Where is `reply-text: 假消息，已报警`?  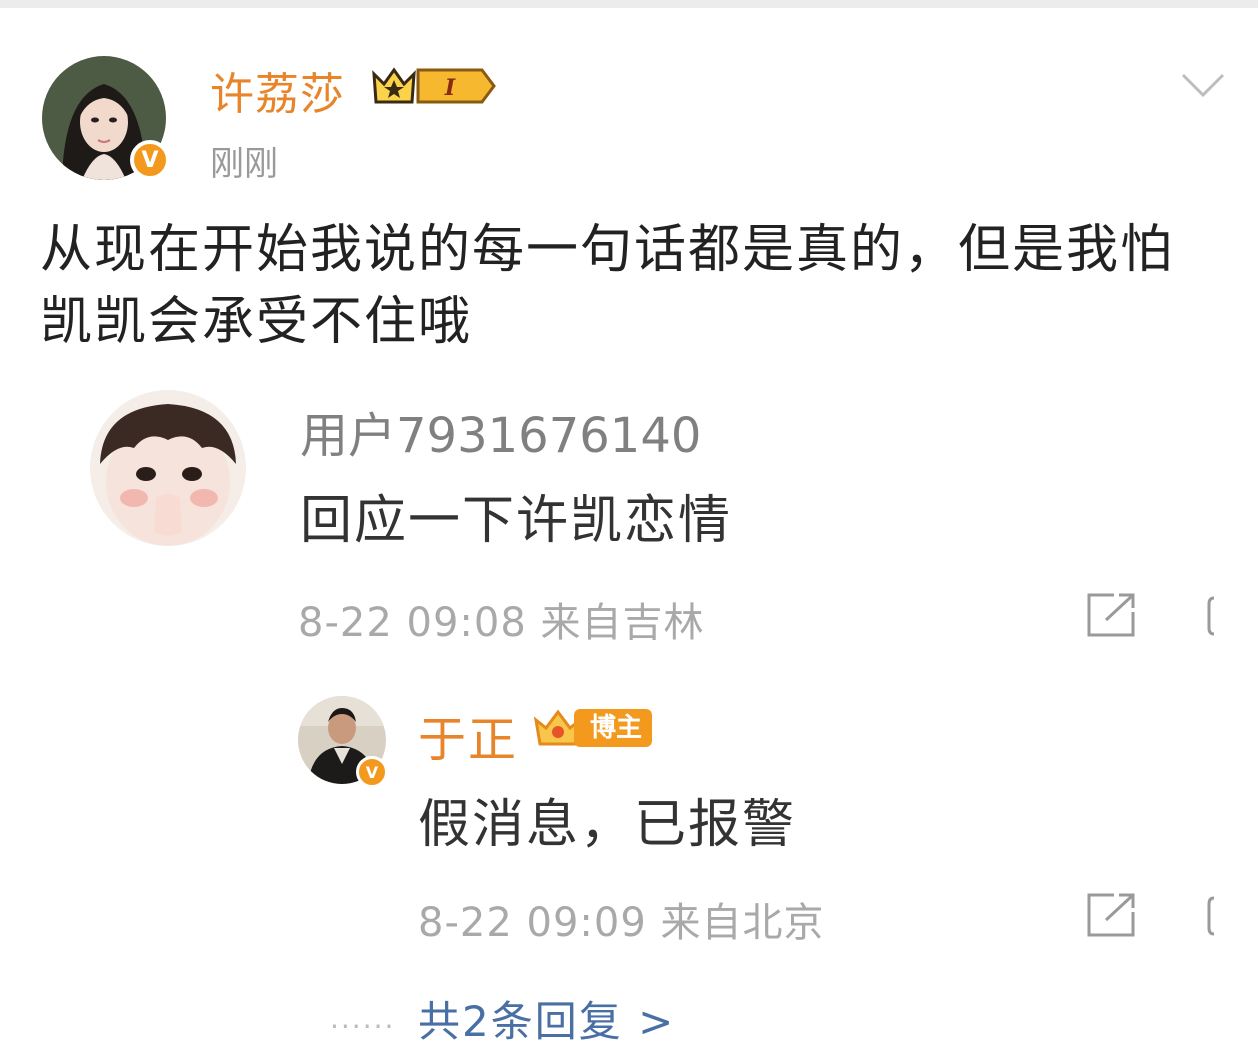
reply-text: 假消息，已报警 is located at coordinates (607, 825).